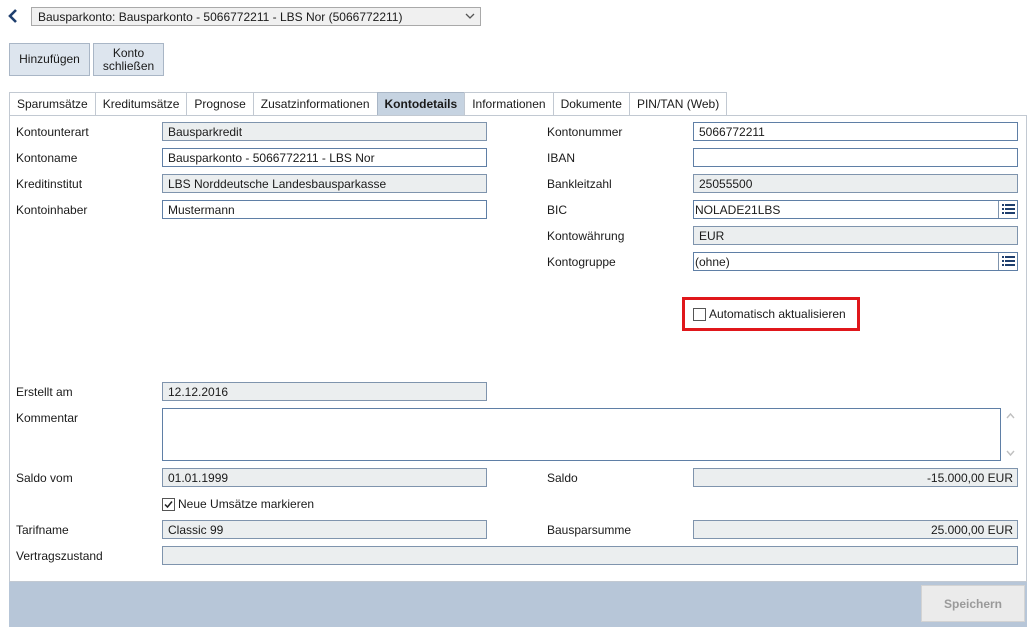 The height and width of the screenshot is (627, 1031). What do you see at coordinates (141, 104) in the screenshot?
I see `tab-kreditumsaetze: Kreditumsätze` at bounding box center [141, 104].